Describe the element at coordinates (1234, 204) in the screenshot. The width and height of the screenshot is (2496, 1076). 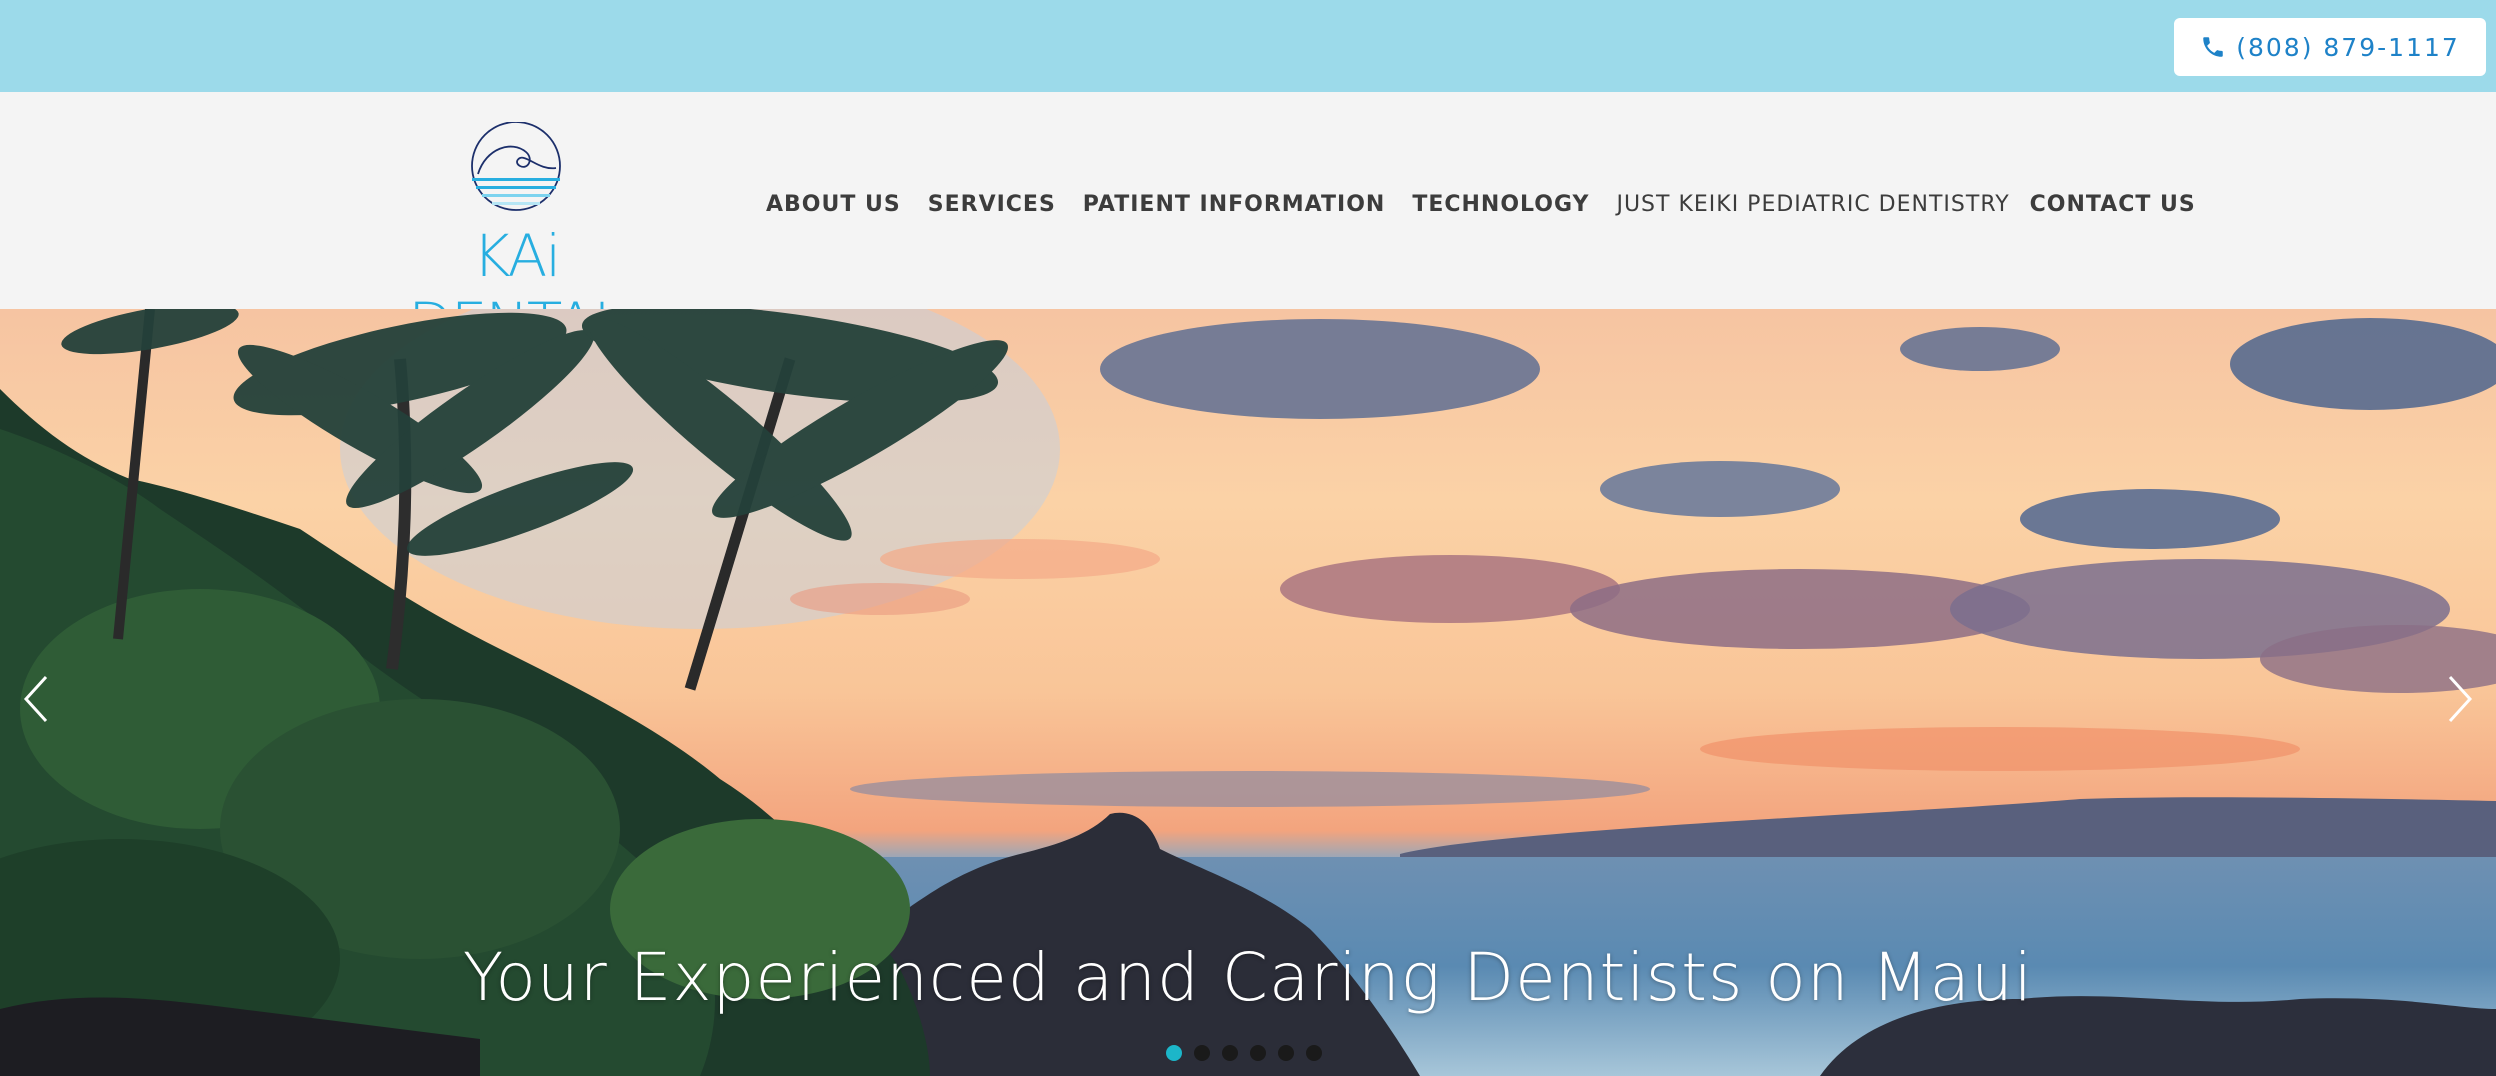
I see `nav-patient-information: PATIENT INFORMATION` at that location.